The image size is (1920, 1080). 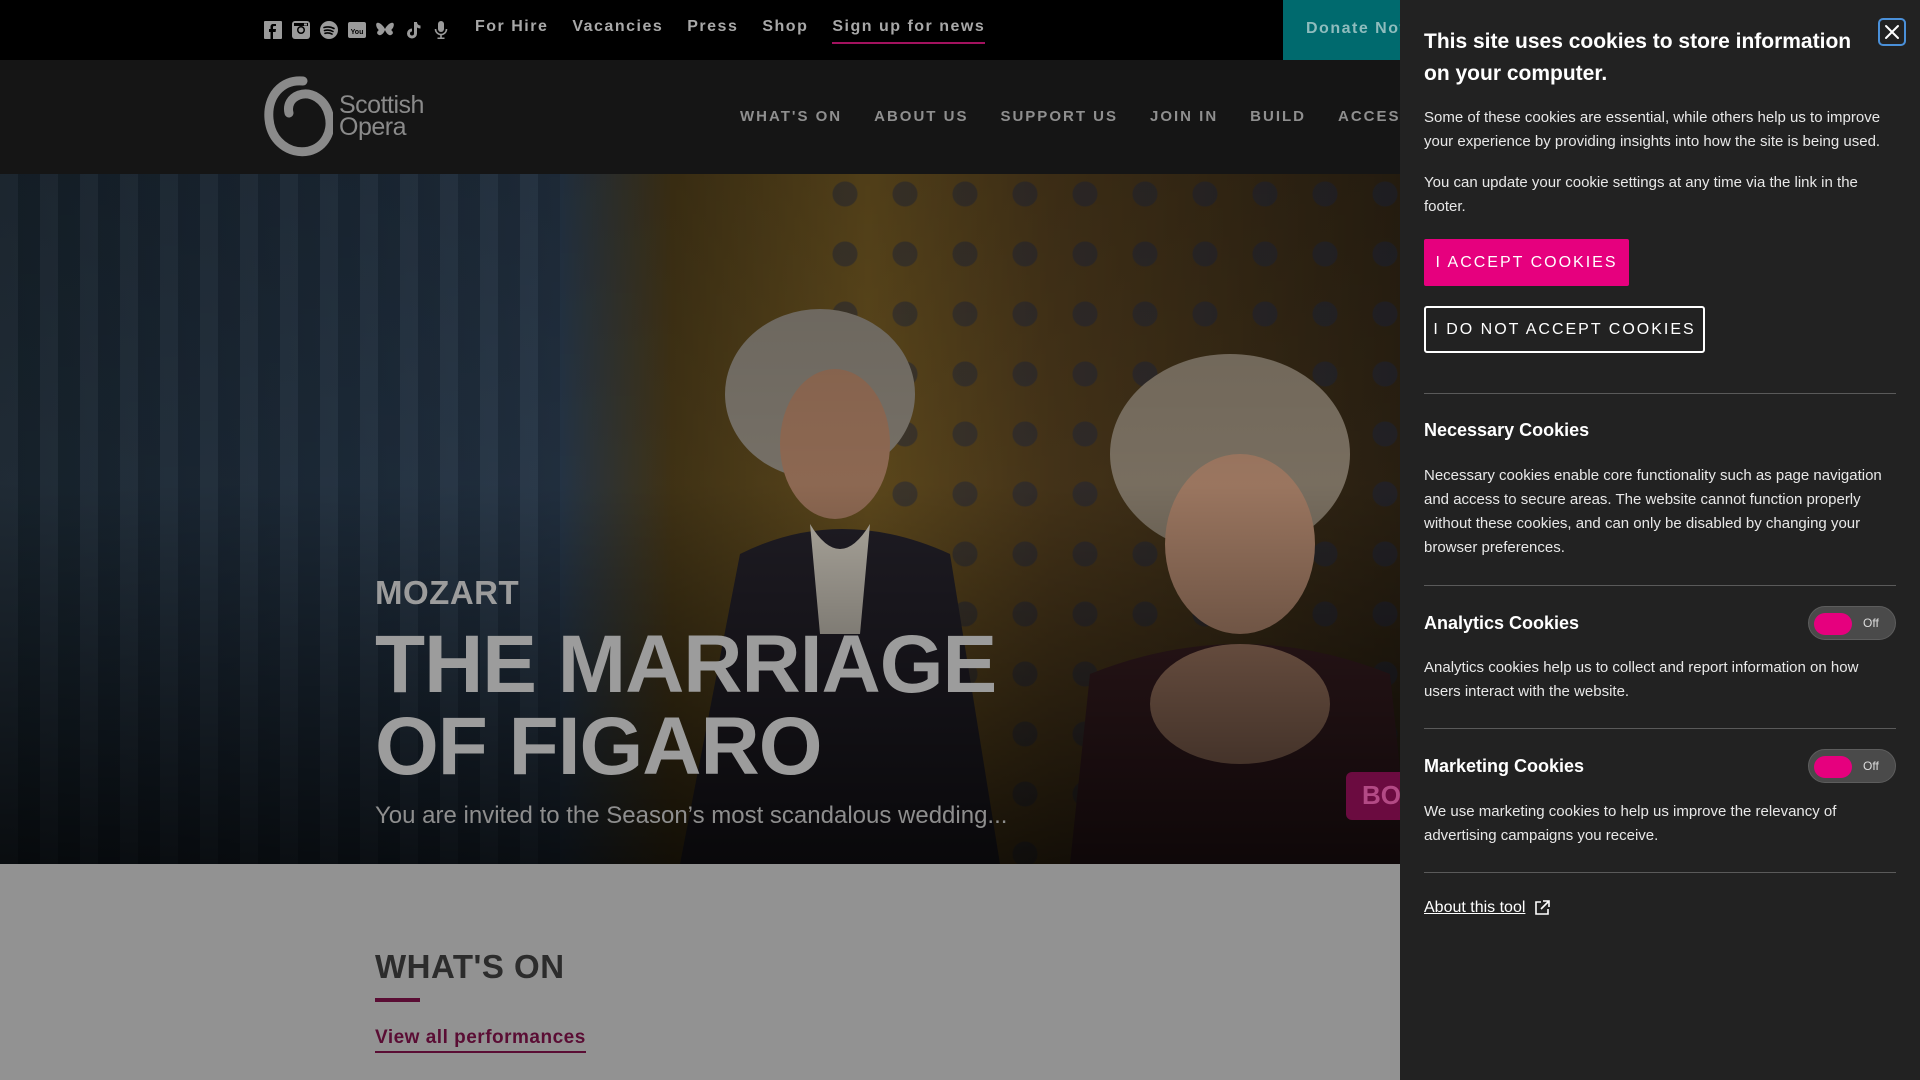 What do you see at coordinates (1507, 430) in the screenshot?
I see `necessary-cookies-title: Necessary Cookies` at bounding box center [1507, 430].